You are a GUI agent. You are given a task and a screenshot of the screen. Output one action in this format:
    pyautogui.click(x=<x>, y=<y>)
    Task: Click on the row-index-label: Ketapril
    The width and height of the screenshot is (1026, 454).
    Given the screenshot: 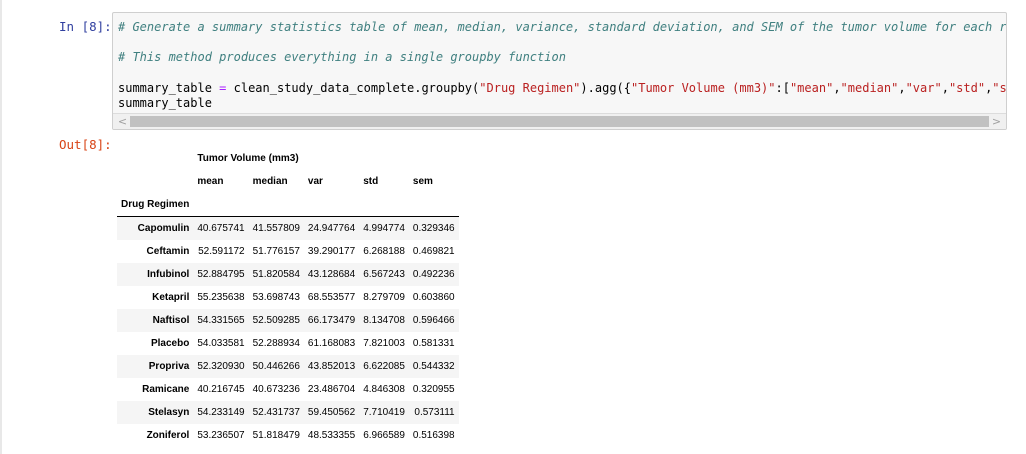 What is the action you would take?
    pyautogui.click(x=171, y=297)
    